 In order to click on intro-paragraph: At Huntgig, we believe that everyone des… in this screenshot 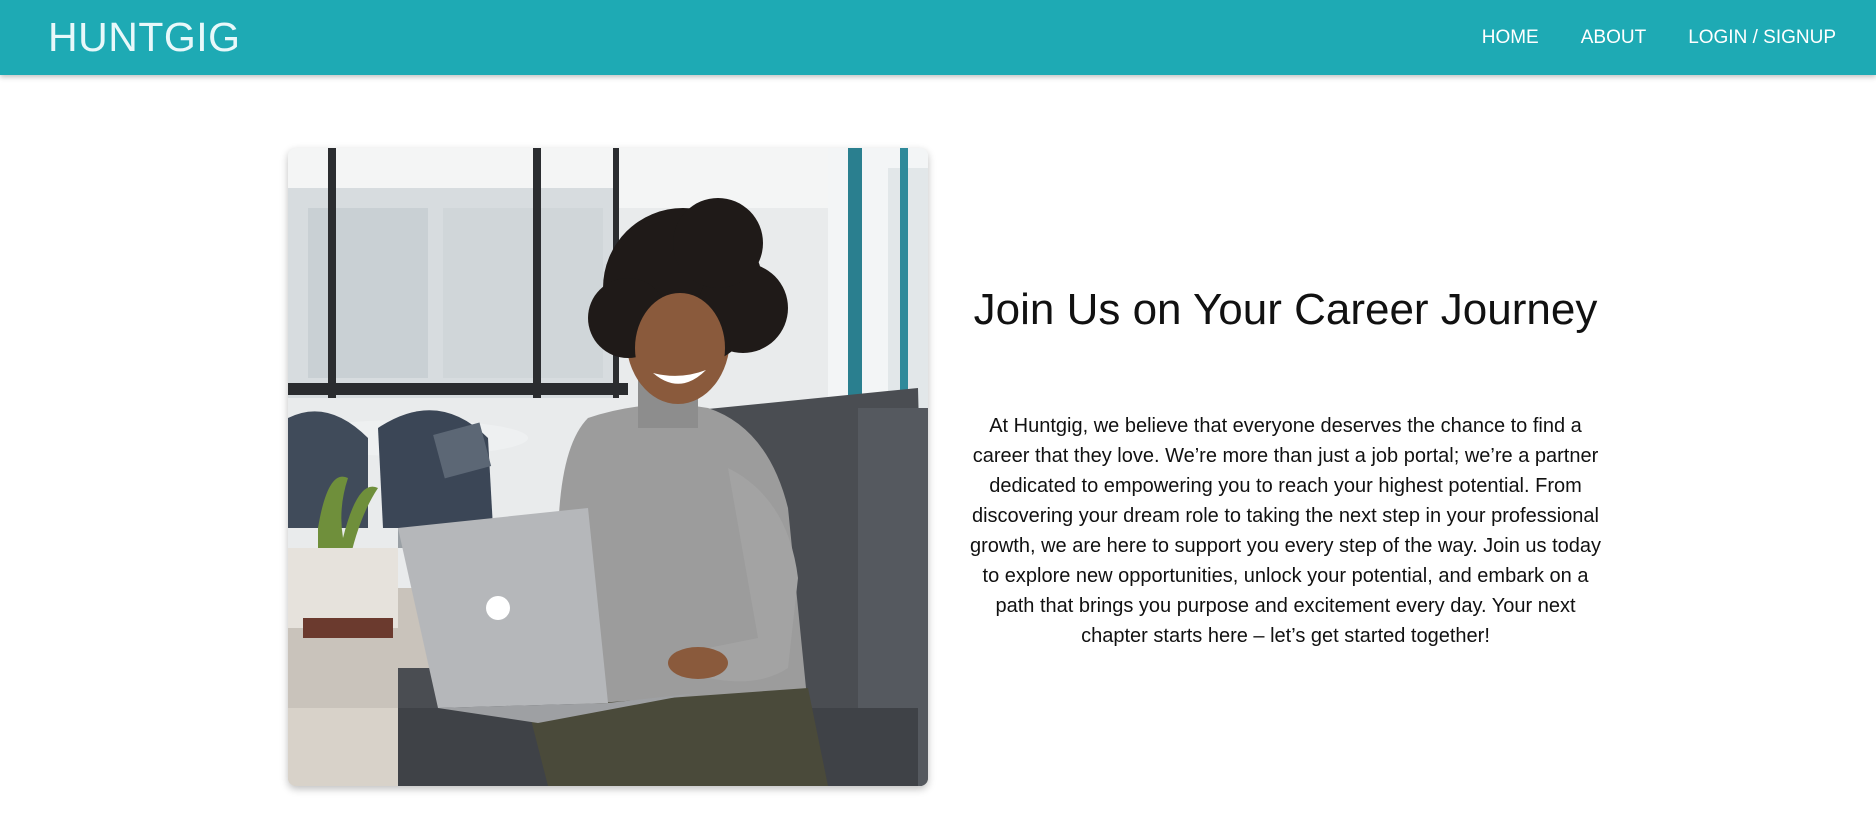, I will do `click(1285, 531)`.